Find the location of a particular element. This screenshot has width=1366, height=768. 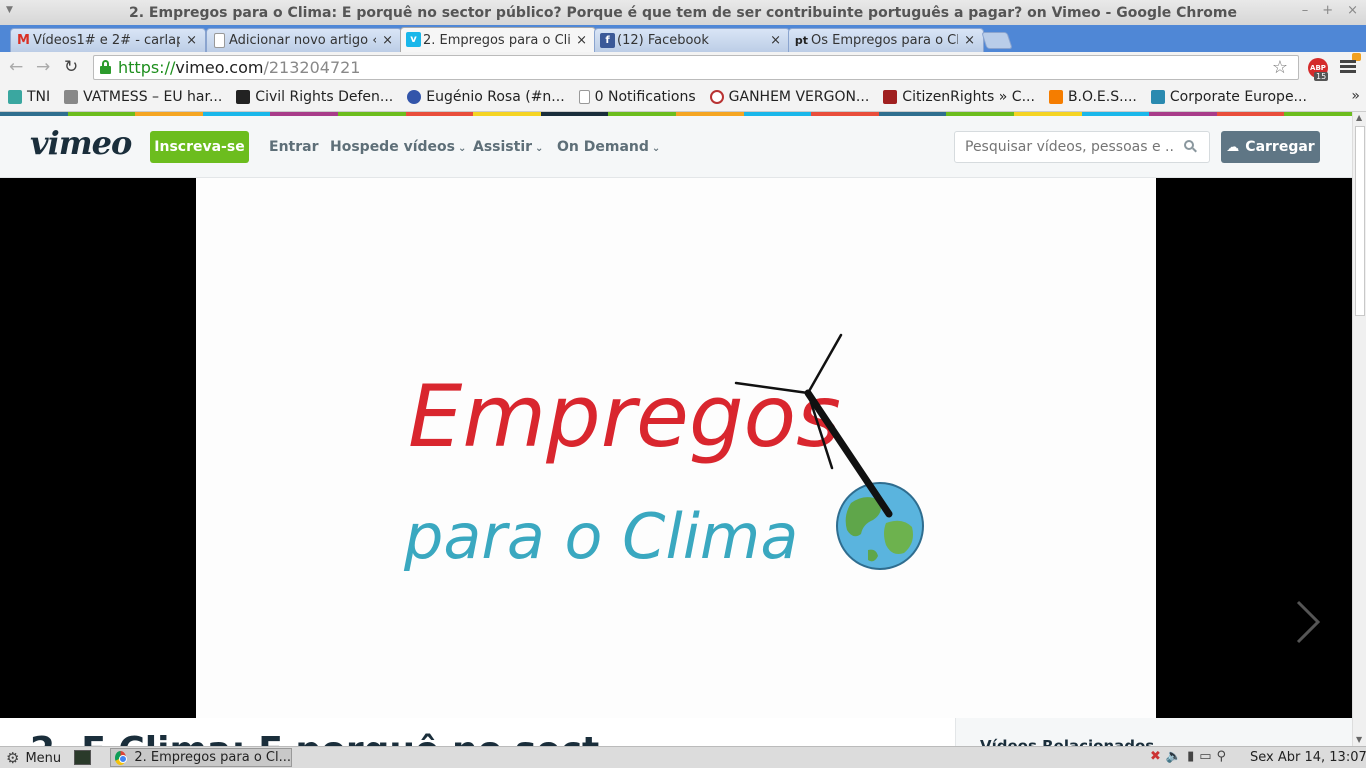

close-window-icon: × is located at coordinates (1352, 10).